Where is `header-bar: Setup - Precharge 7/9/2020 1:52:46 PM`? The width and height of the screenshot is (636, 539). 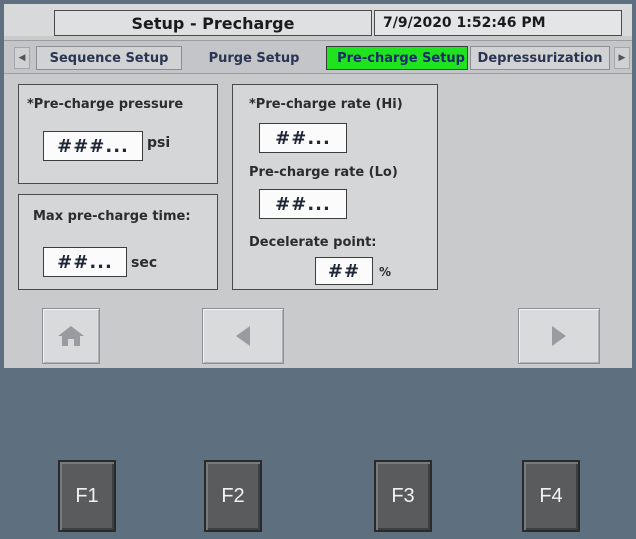
header-bar: Setup - Precharge 7/9/2020 1:52:46 PM is located at coordinates (318, 20).